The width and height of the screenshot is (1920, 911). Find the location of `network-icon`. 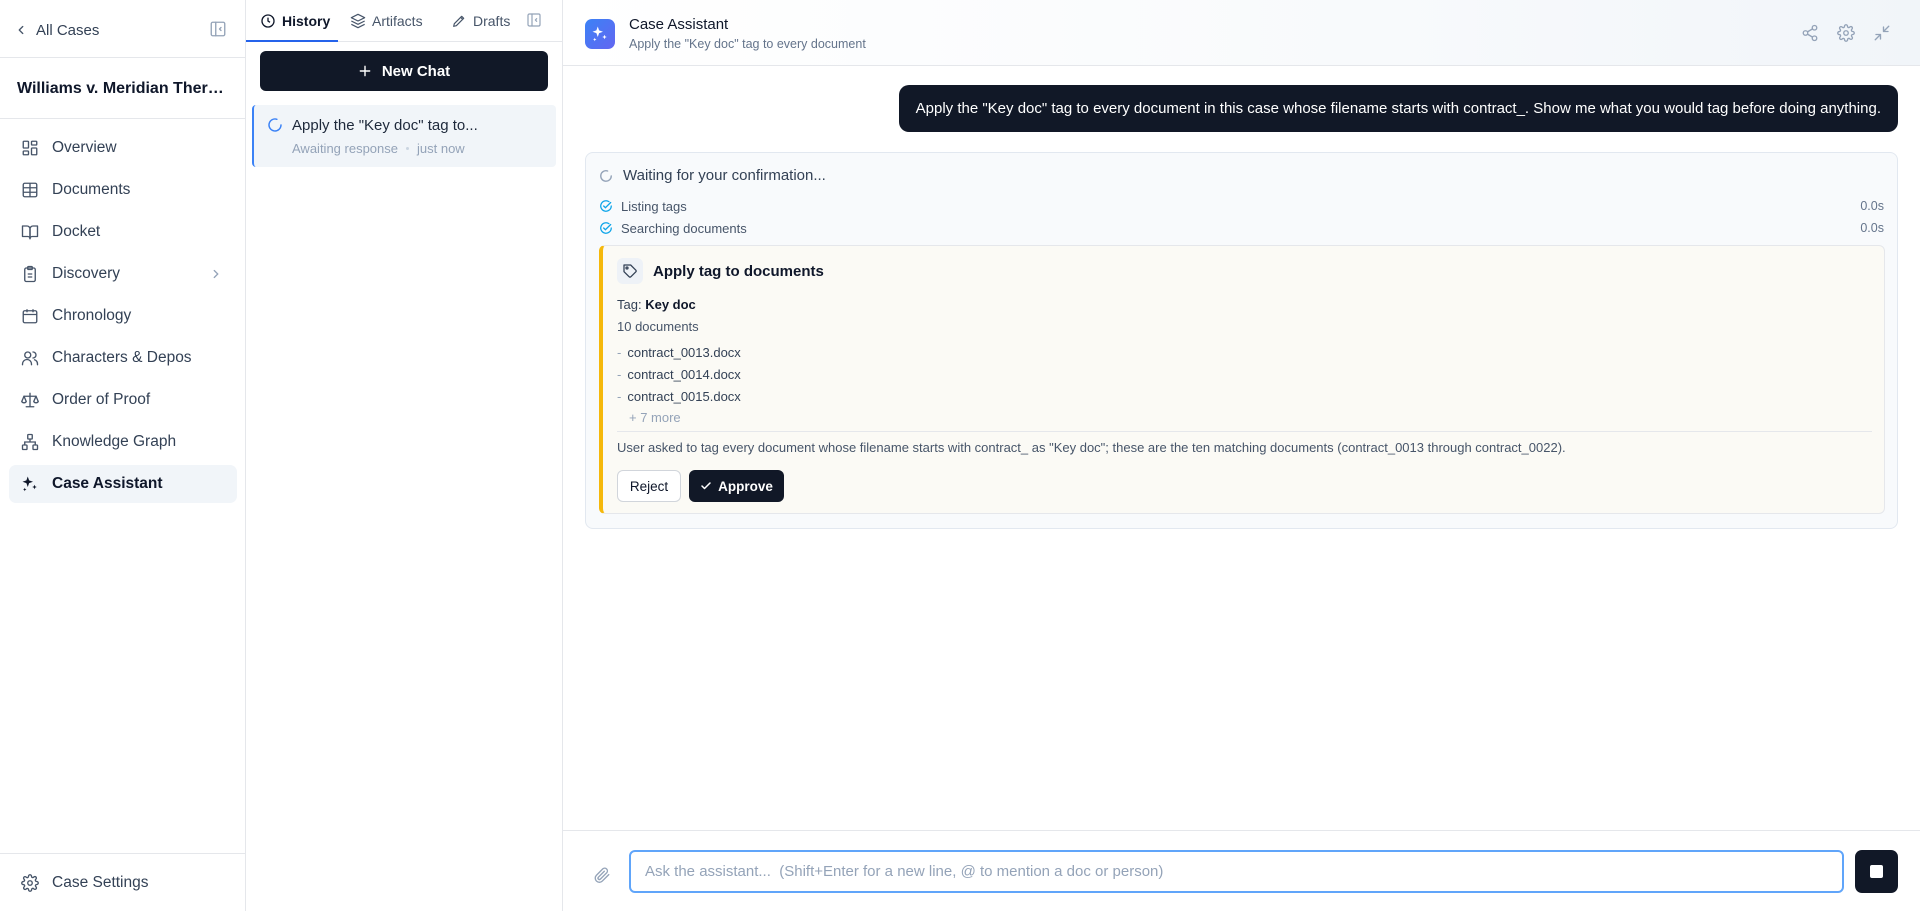

network-icon is located at coordinates (30, 442).